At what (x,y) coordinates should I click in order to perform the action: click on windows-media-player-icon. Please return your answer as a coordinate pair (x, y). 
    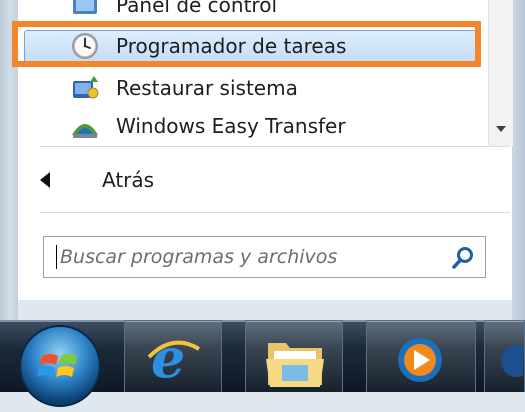
    Looking at the image, I should click on (420, 360).